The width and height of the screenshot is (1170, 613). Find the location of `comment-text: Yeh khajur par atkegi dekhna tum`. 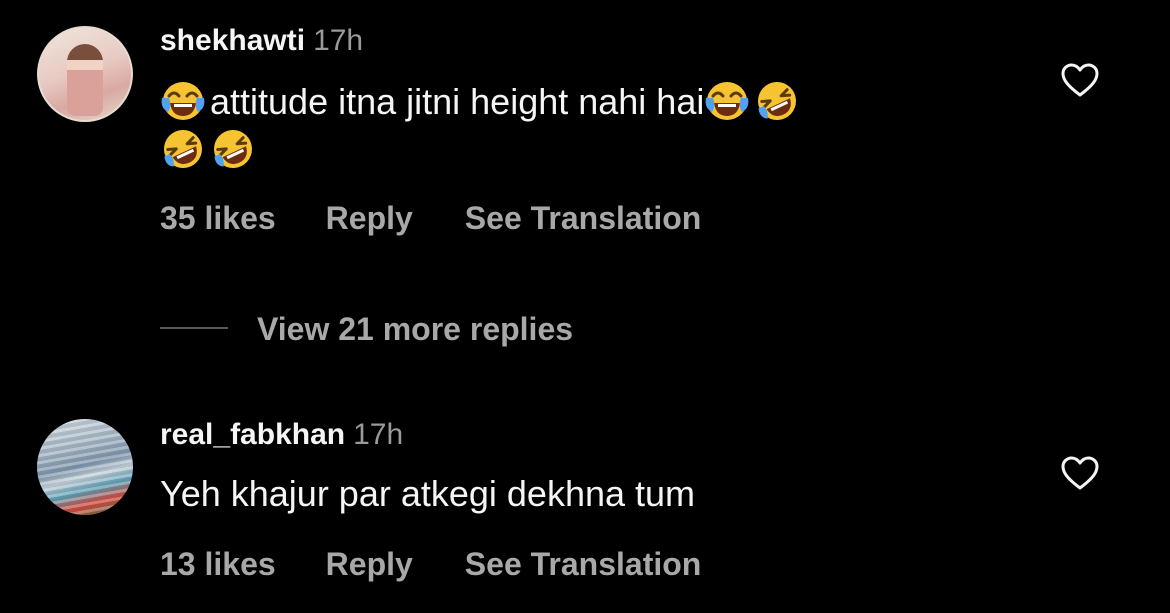

comment-text: Yeh khajur par atkegi dekhna tum is located at coordinates (428, 493).